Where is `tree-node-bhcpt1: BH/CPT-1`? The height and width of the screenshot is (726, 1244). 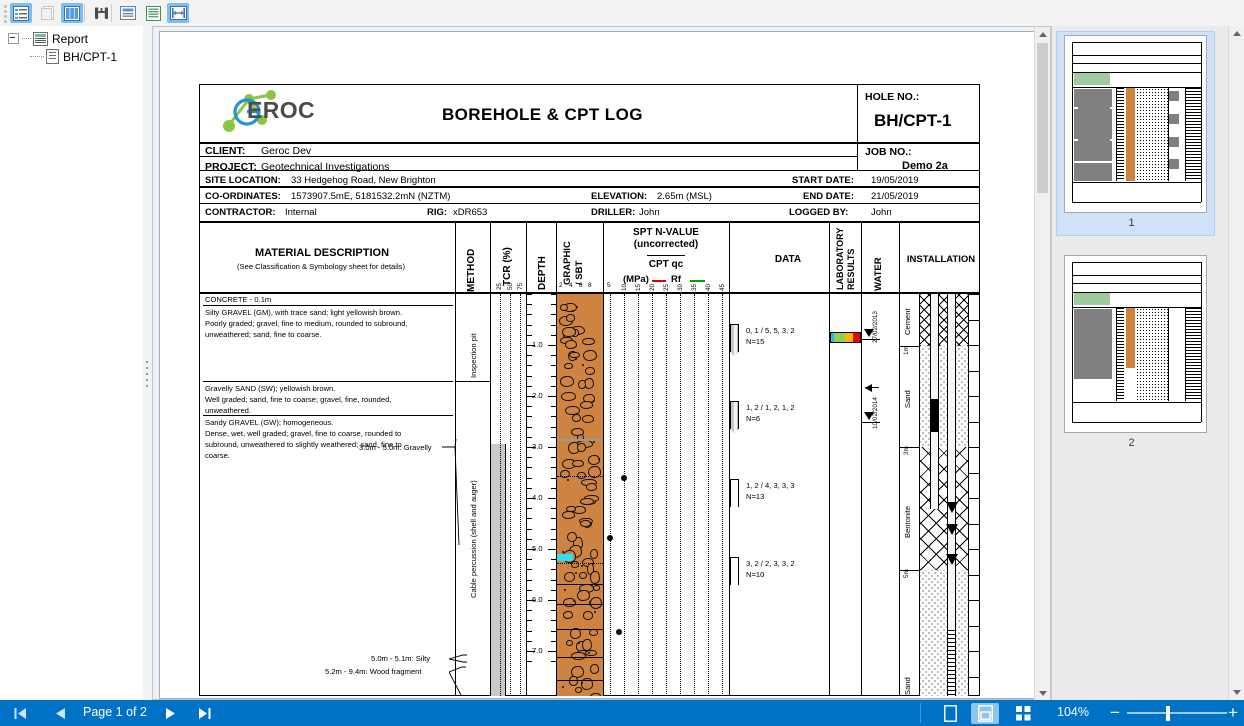
tree-node-bhcpt1: BH/CPT-1 is located at coordinates (73, 56).